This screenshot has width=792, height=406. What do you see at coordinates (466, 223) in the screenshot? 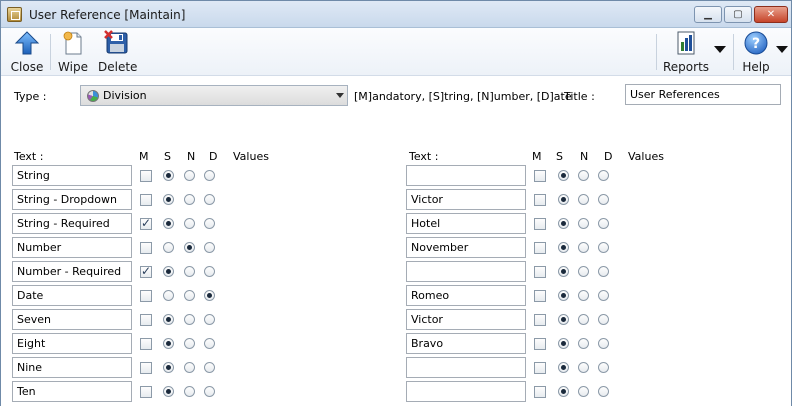
I see `reference-text-field: Hotel` at bounding box center [466, 223].